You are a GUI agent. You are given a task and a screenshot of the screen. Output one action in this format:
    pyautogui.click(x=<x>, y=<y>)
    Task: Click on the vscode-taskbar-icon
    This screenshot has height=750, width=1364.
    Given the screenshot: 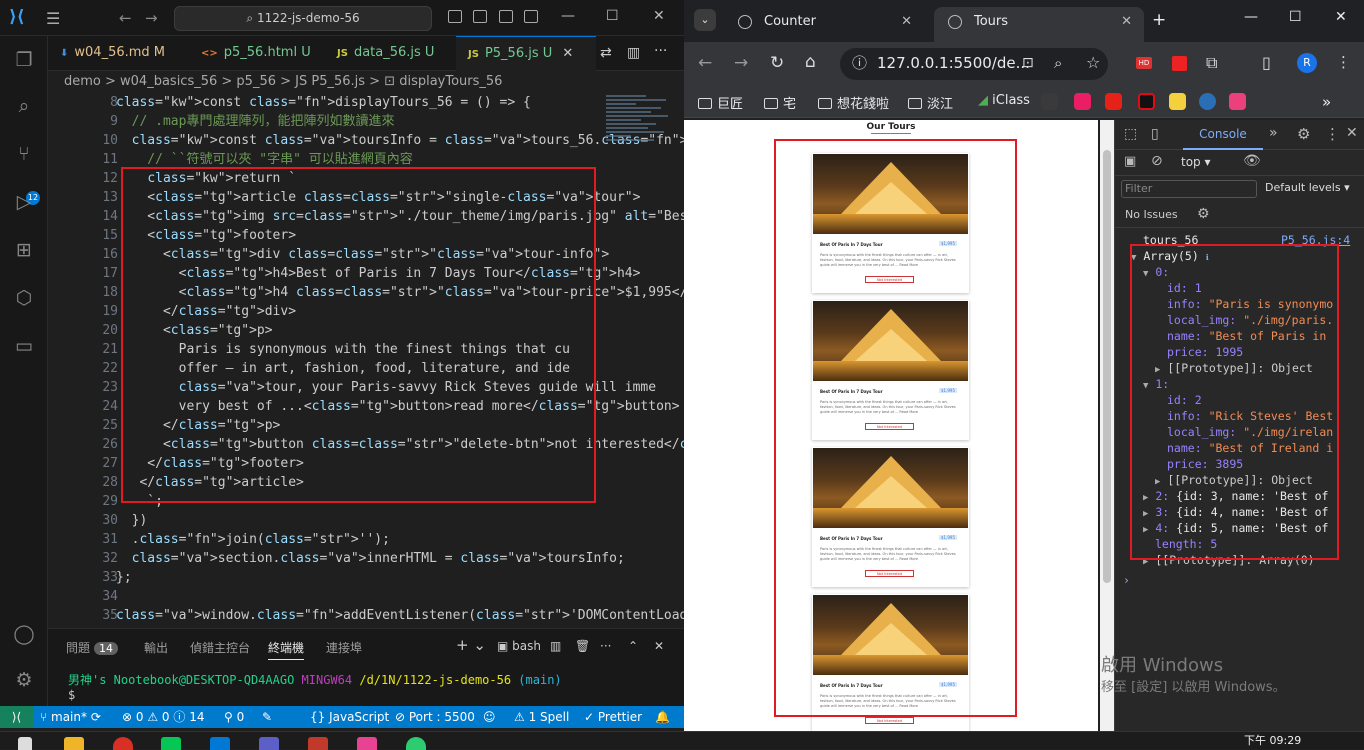 What is the action you would take?
    pyautogui.click(x=220, y=743)
    